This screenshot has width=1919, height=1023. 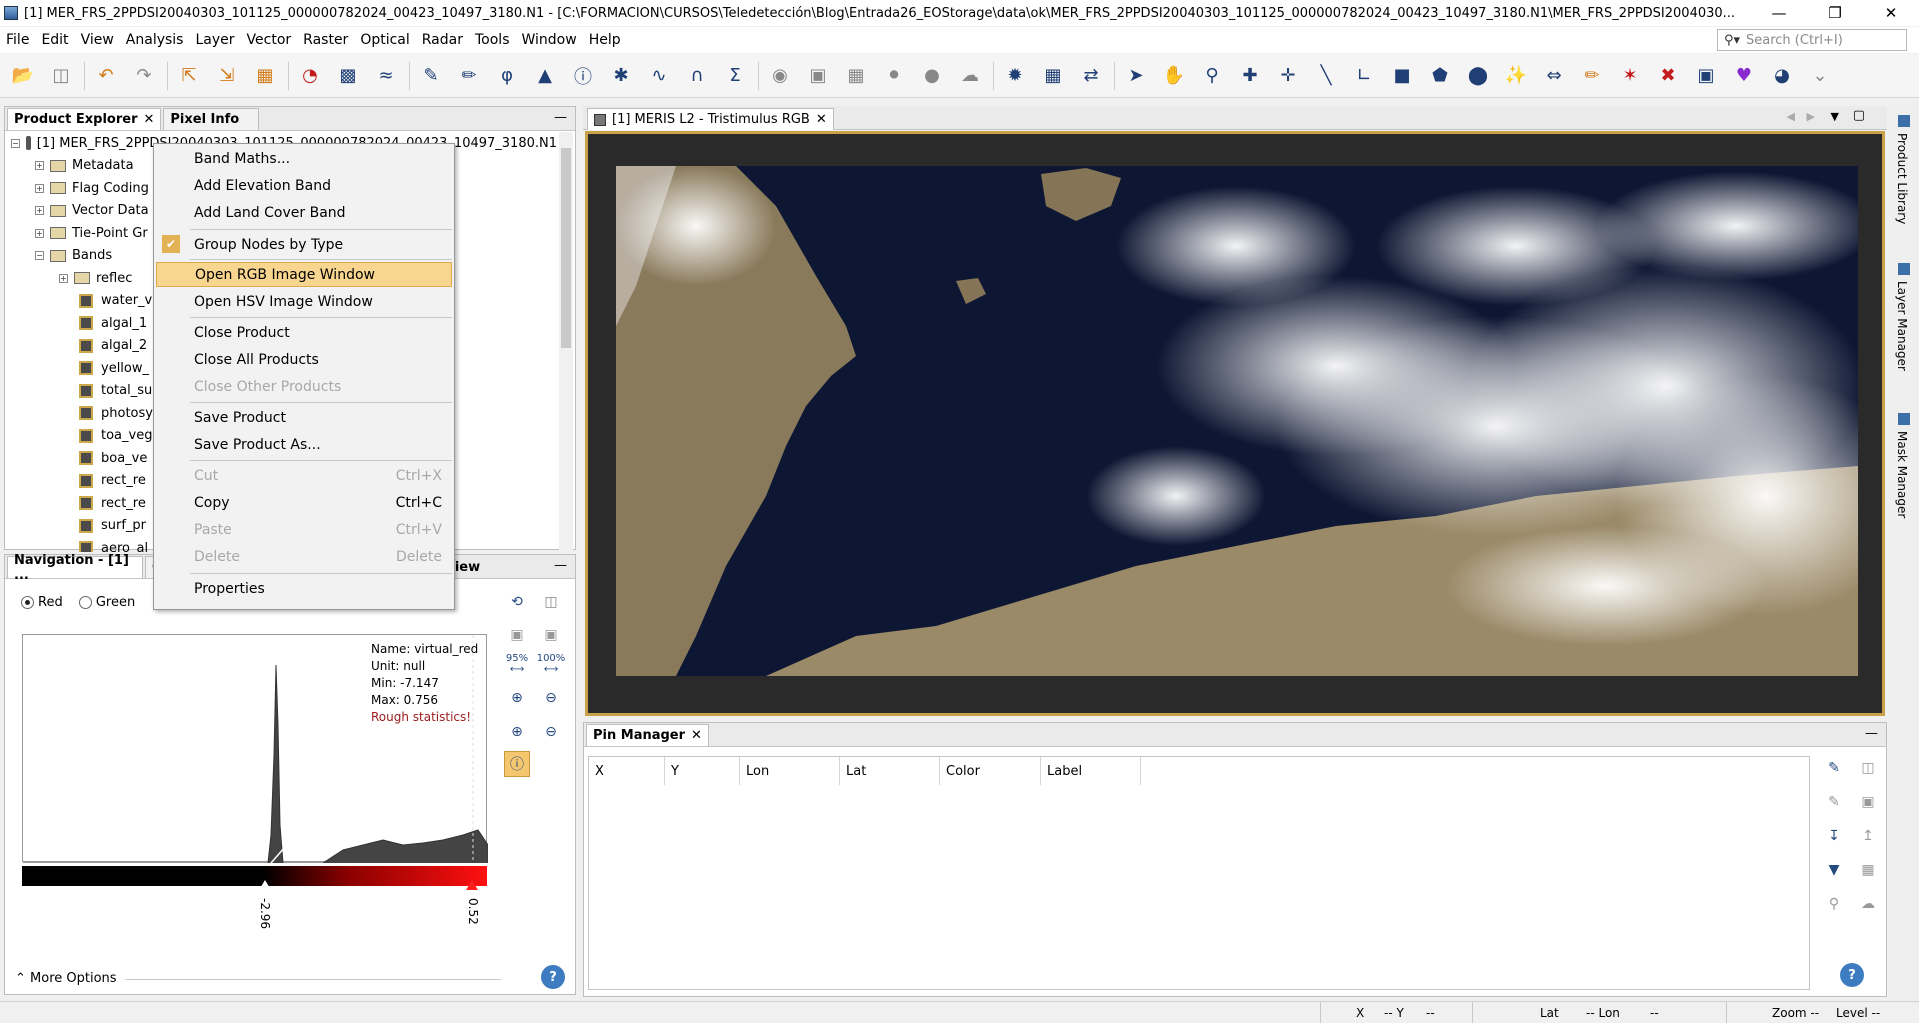 What do you see at coordinates (106, 602) in the screenshot?
I see `radio-green: Green` at bounding box center [106, 602].